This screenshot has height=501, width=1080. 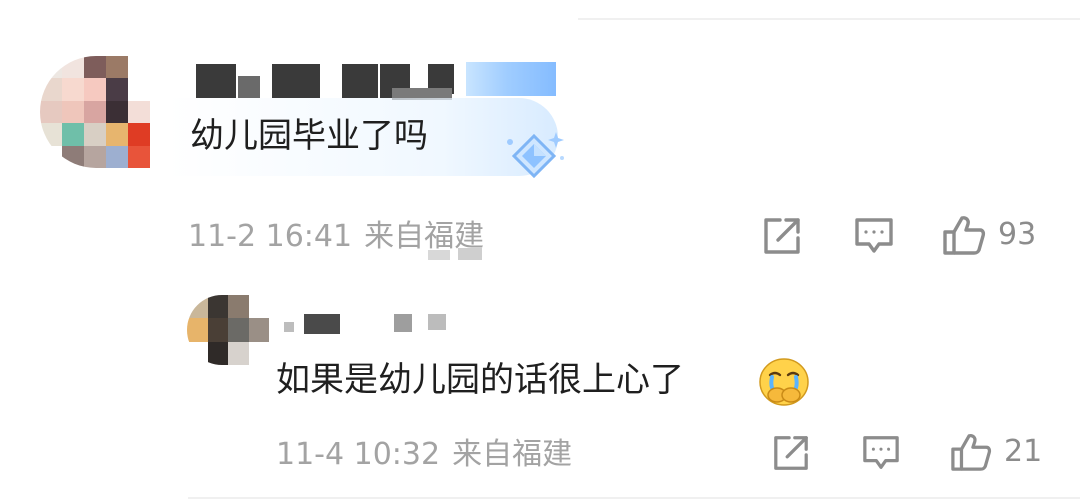 I want to click on reply-meta: 11-4 10:32 来自福建, so click(x=424, y=455).